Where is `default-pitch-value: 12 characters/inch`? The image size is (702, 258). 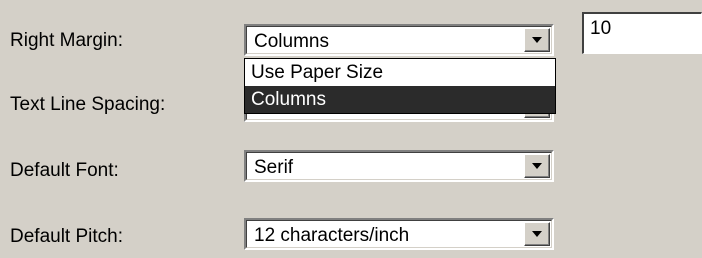 default-pitch-value: 12 characters/inch is located at coordinates (332, 235).